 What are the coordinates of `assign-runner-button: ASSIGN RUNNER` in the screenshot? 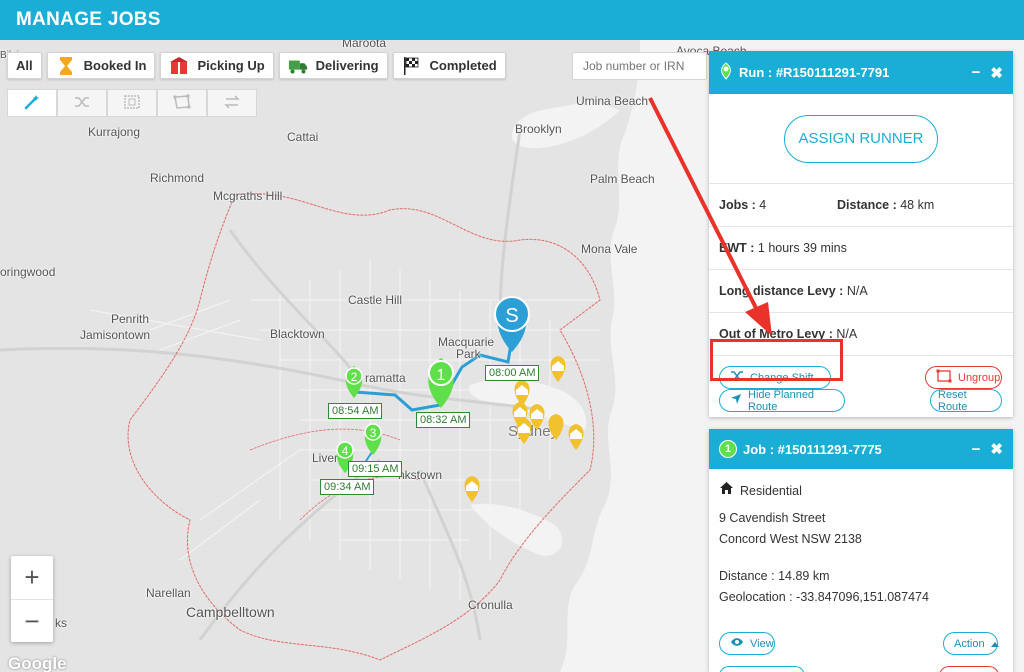 It's located at (861, 138).